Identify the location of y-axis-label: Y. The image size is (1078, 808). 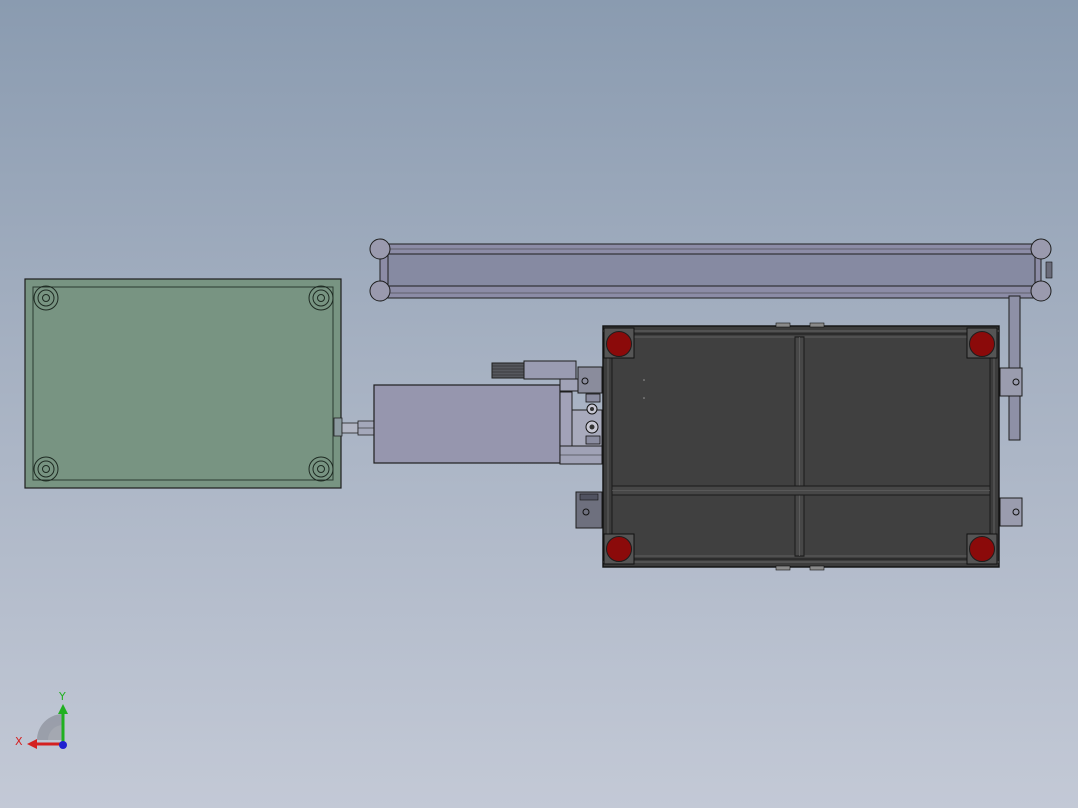
(62, 696).